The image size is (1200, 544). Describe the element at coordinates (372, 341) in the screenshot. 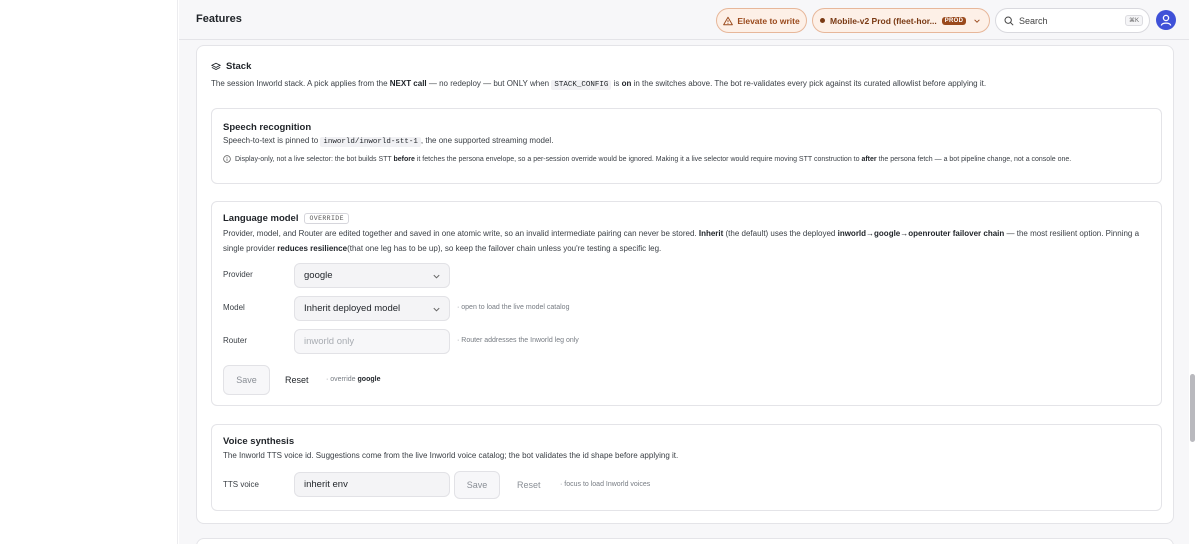

I see `router-input: inworld only` at that location.